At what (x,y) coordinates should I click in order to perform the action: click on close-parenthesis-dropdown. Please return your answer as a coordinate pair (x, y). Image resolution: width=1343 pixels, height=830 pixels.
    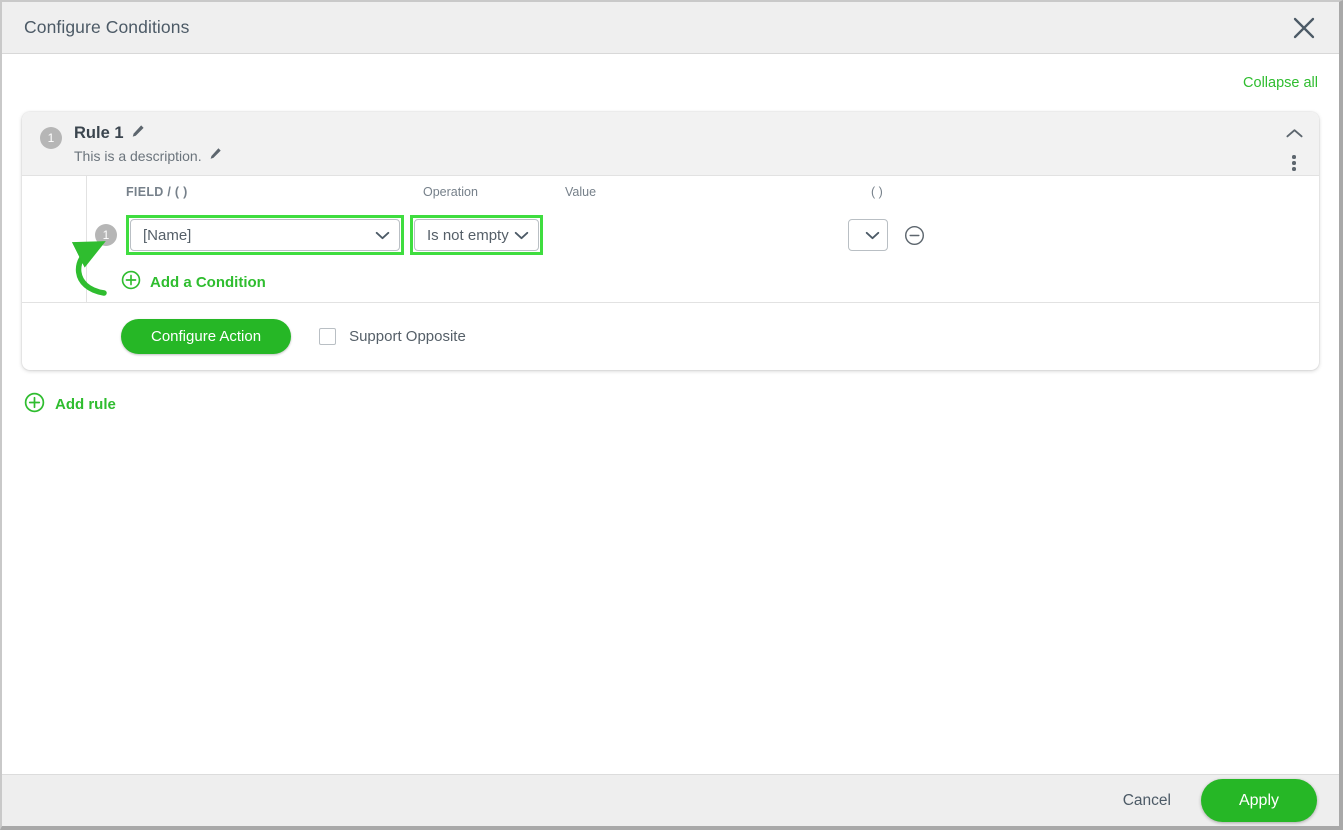
    Looking at the image, I should click on (868, 235).